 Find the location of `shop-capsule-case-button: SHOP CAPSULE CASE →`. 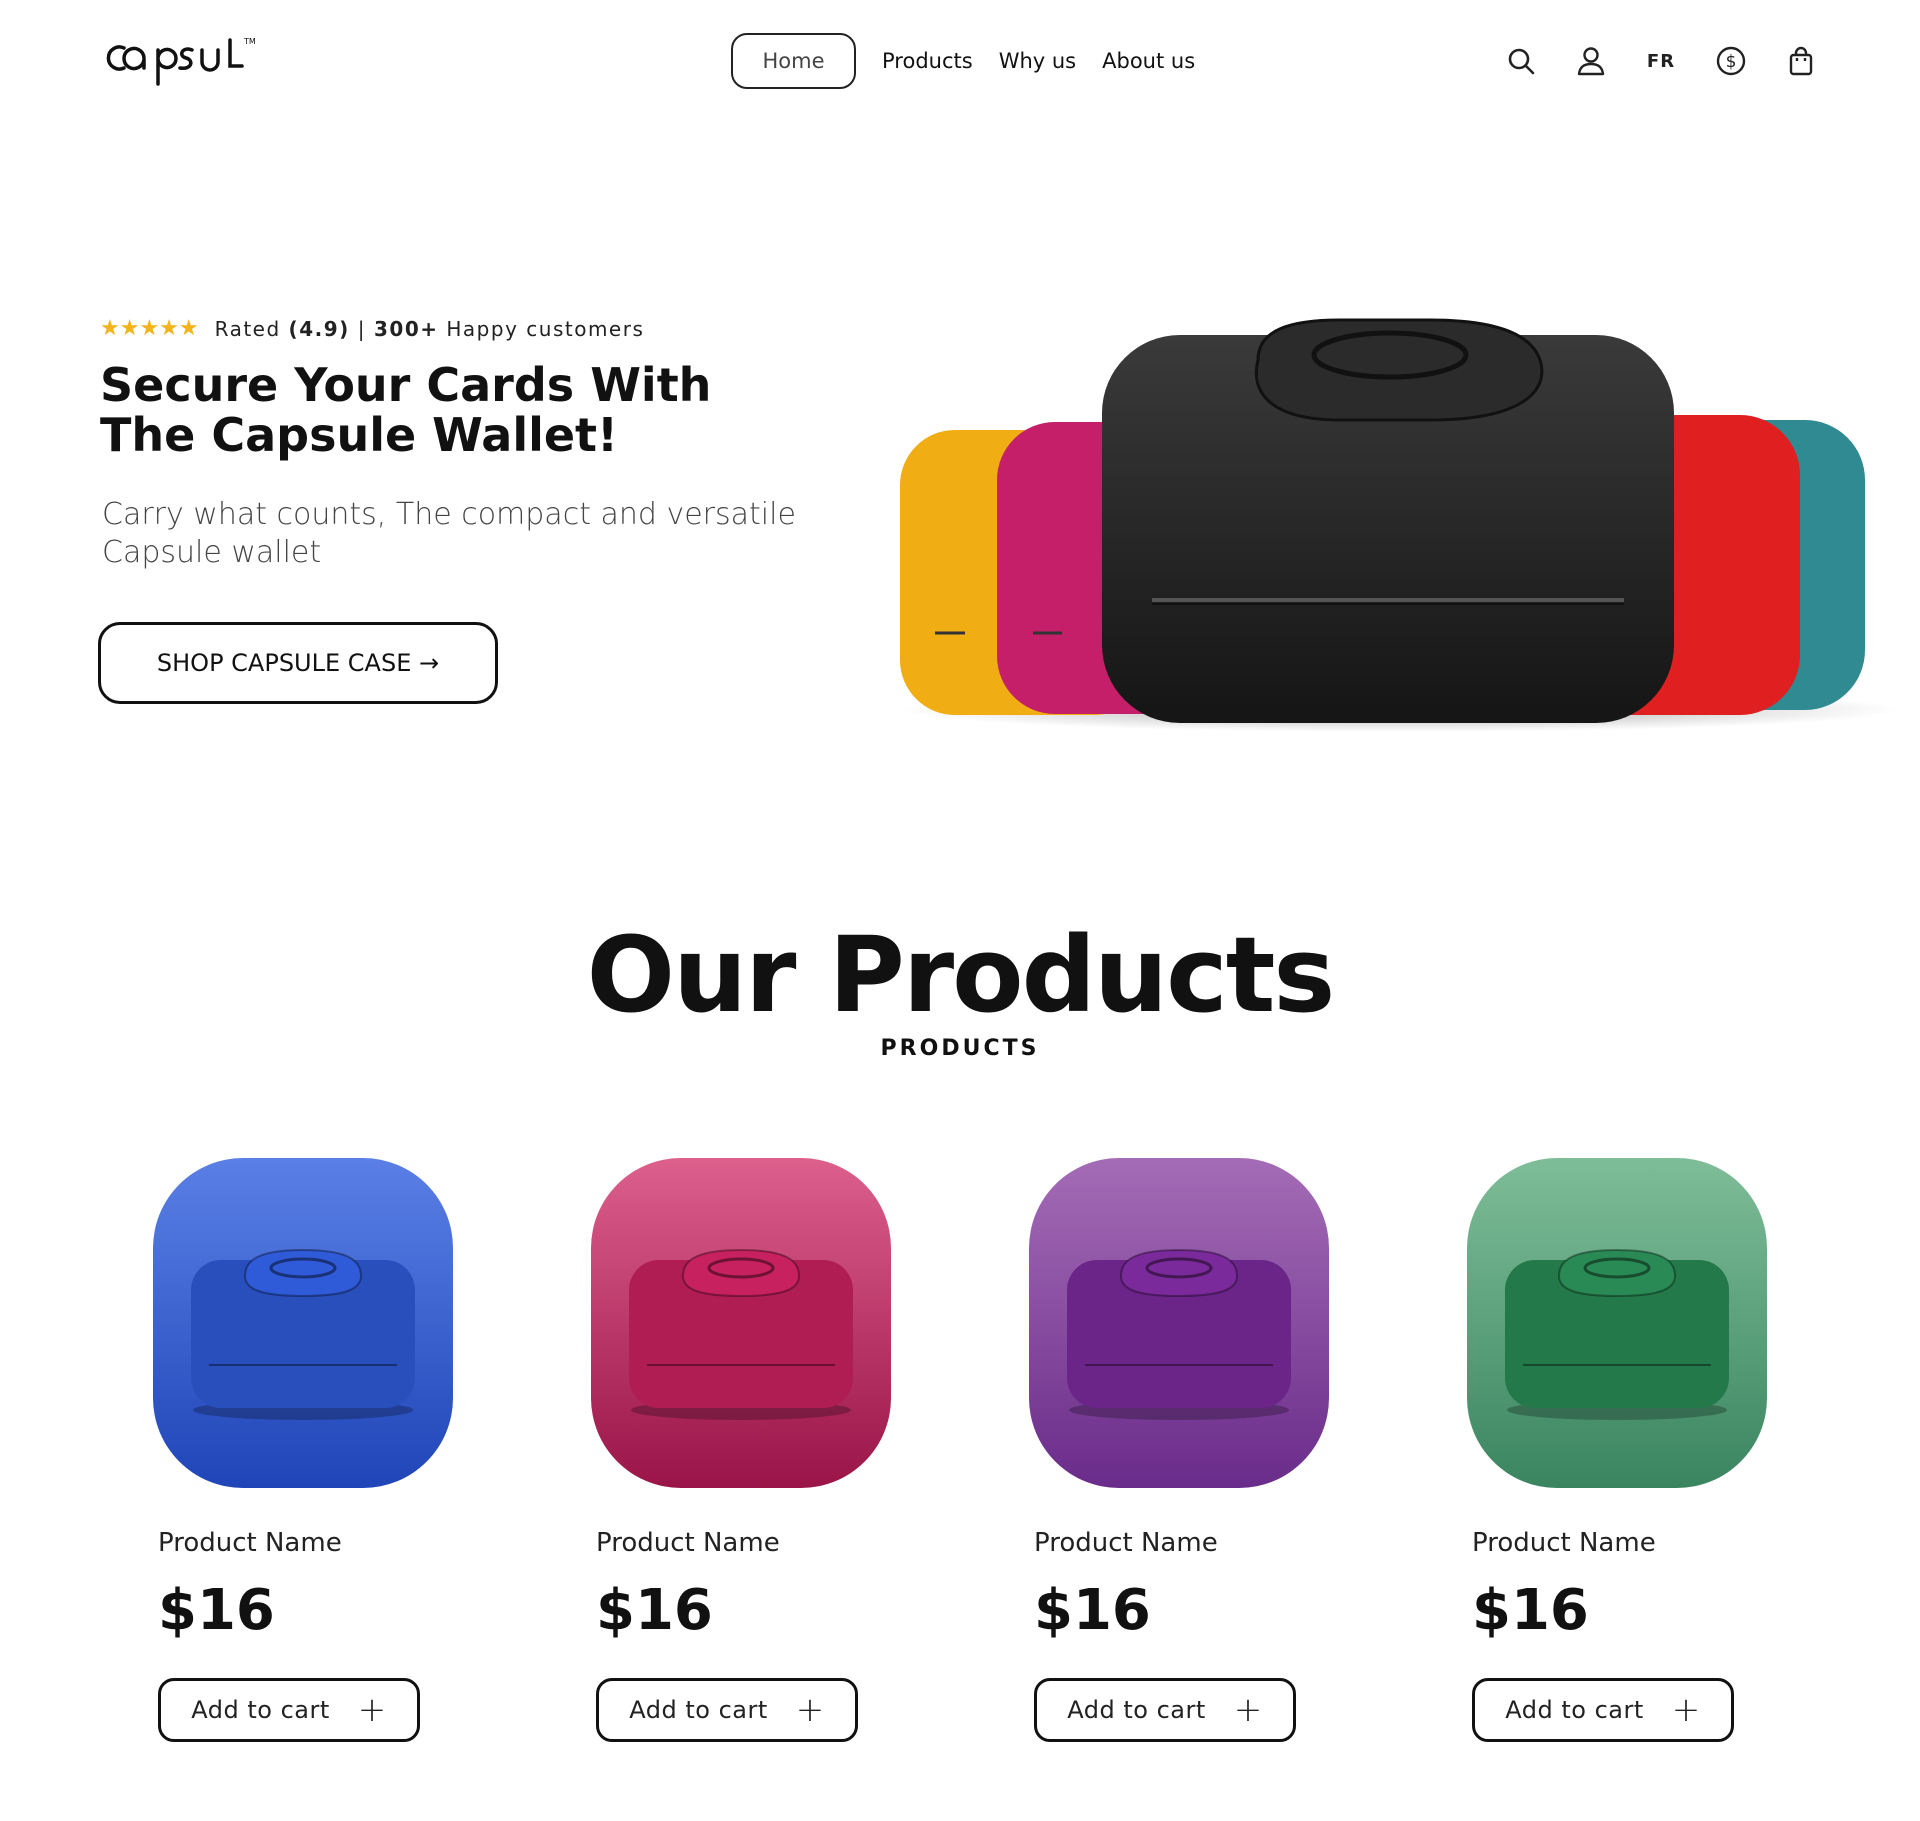

shop-capsule-case-button: SHOP CAPSULE CASE → is located at coordinates (298, 663).